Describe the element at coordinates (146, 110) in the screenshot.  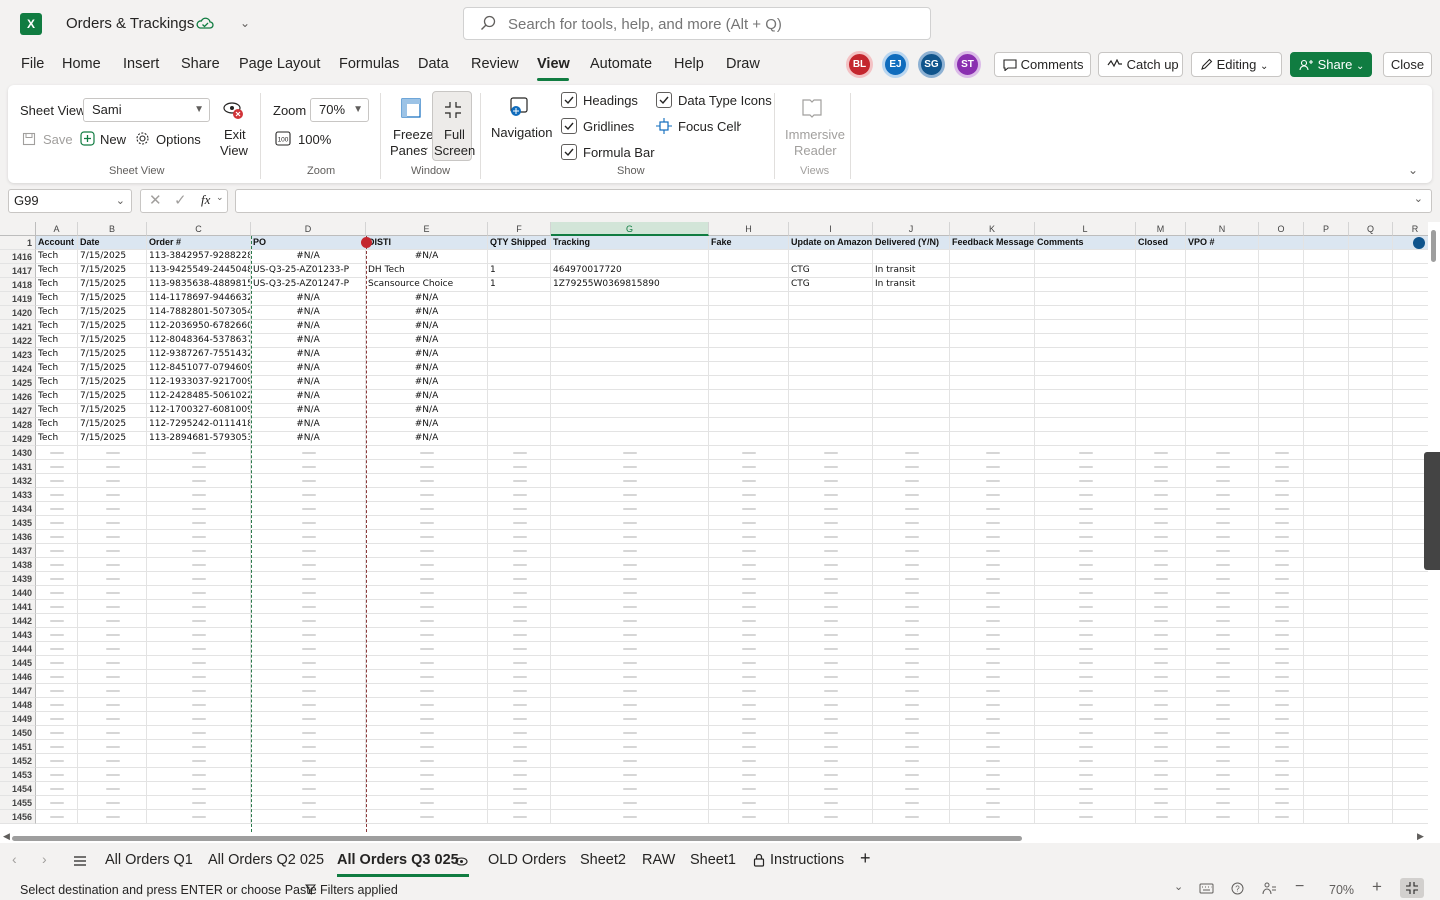
I see `sheet-view-select: Sami ▼` at that location.